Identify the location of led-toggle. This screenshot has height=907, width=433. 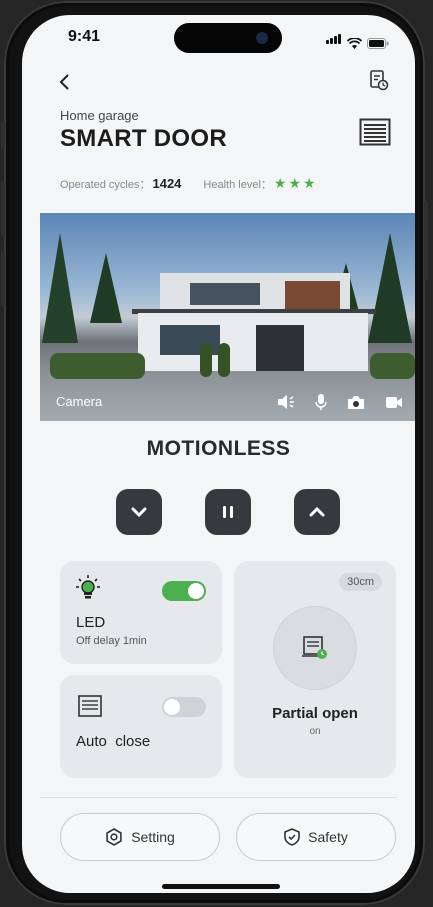
(184, 591).